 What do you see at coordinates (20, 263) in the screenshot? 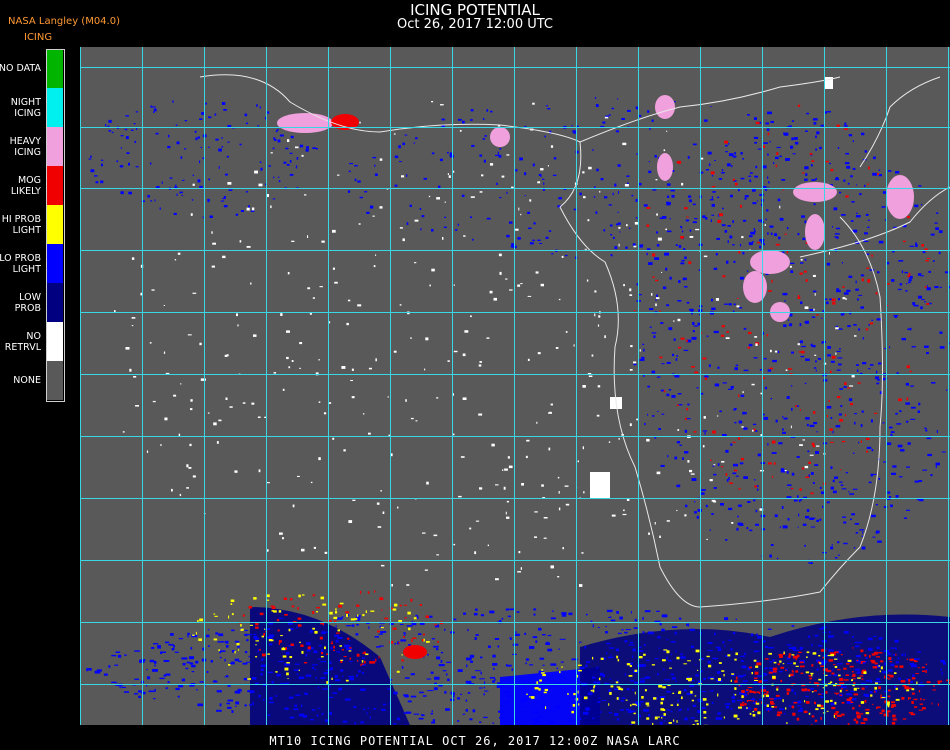
I see `legend-label: LO PROB LIGHT` at bounding box center [20, 263].